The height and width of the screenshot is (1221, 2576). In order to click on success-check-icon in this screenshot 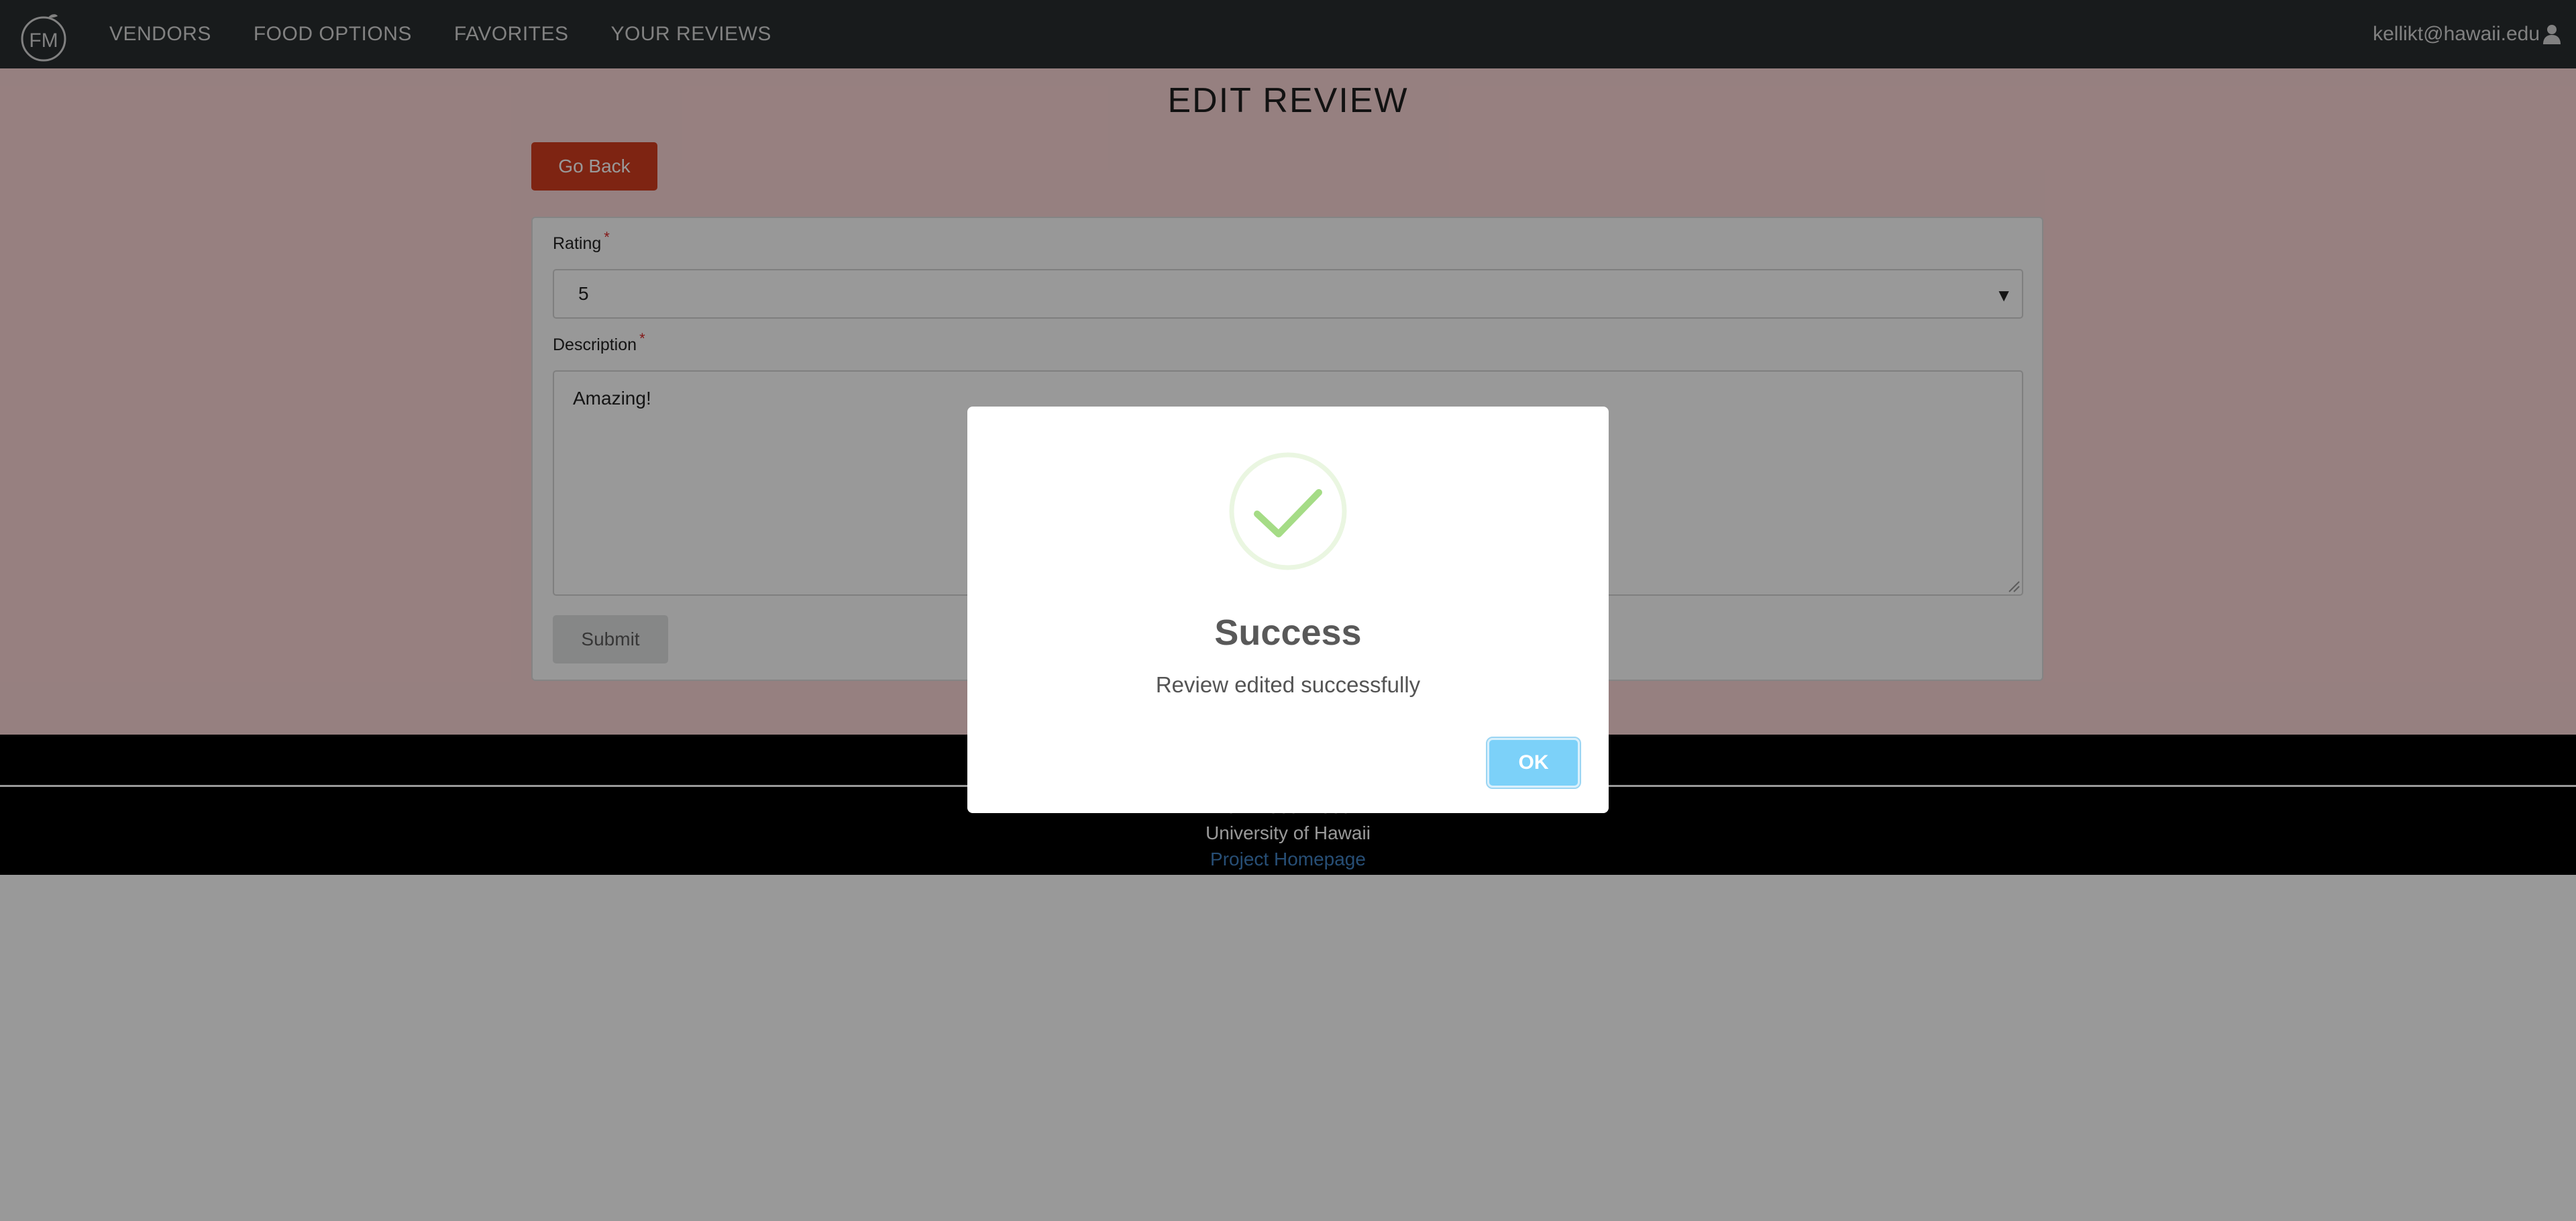, I will do `click(1288, 511)`.